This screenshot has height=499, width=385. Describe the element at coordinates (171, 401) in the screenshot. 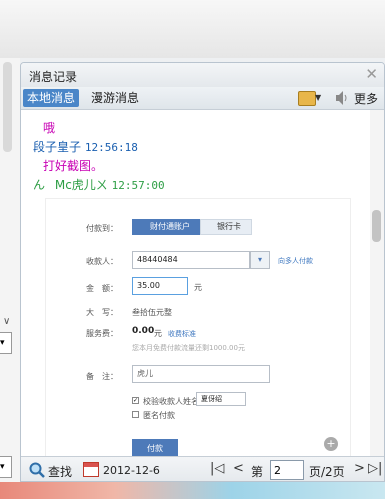

I see `verify-label: 校验收款人姓名` at that location.